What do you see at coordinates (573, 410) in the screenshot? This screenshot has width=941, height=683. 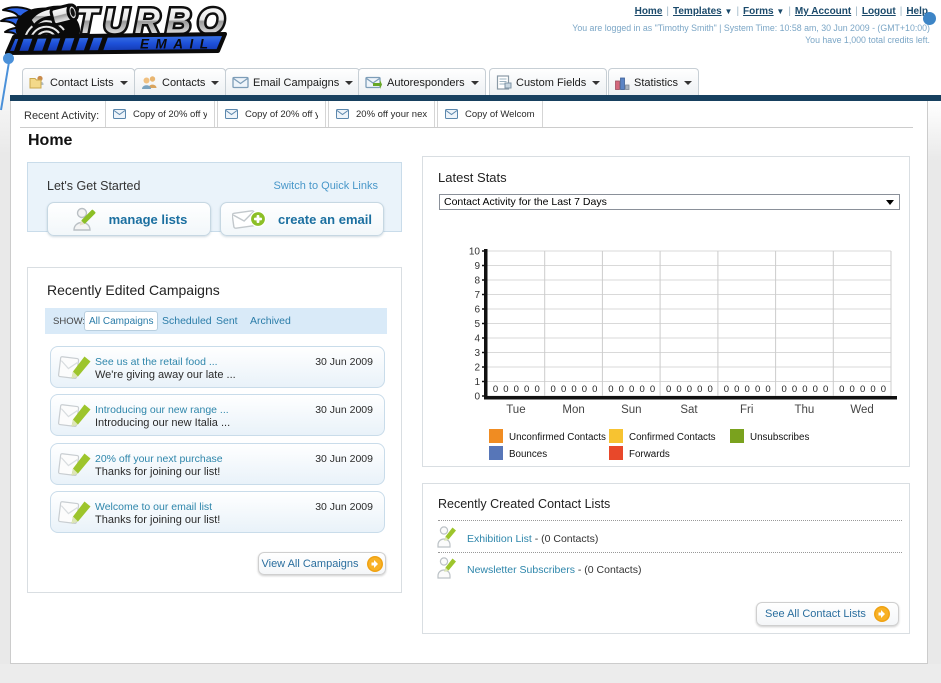 I see `svg-text: Mon` at bounding box center [573, 410].